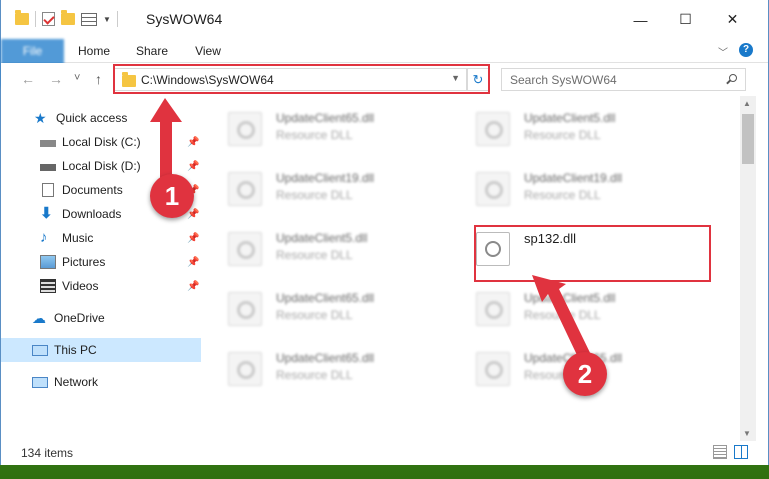 Image resolution: width=769 pixels, height=479 pixels. I want to click on back-button: ←, so click(28, 79).